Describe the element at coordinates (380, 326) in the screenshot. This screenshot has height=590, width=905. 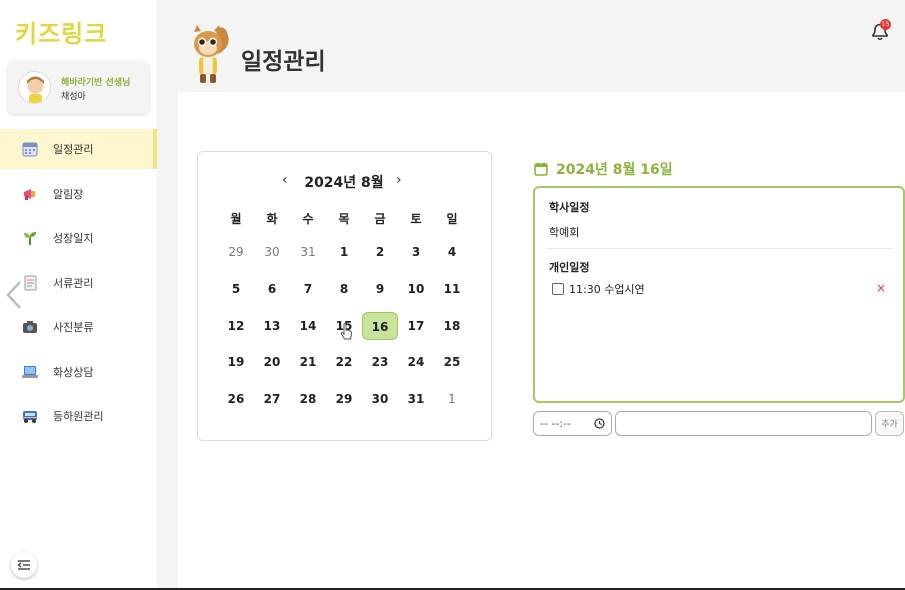
I see `calendar-day-selected: 16` at that location.